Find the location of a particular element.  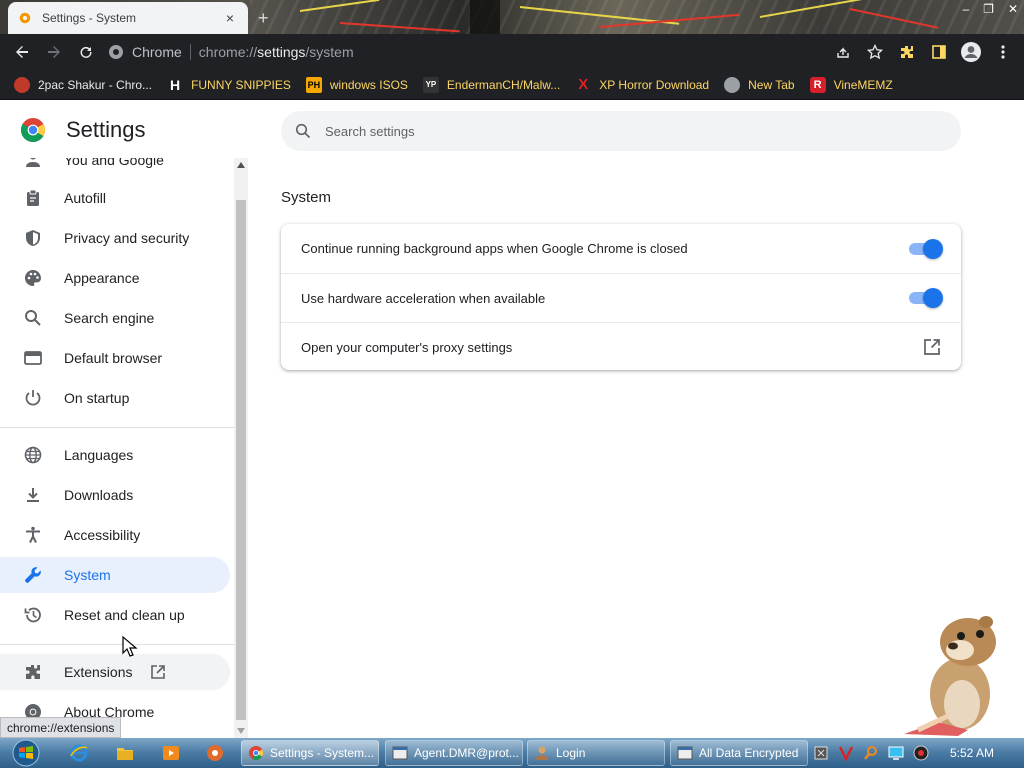

forward-button is located at coordinates (54, 52).